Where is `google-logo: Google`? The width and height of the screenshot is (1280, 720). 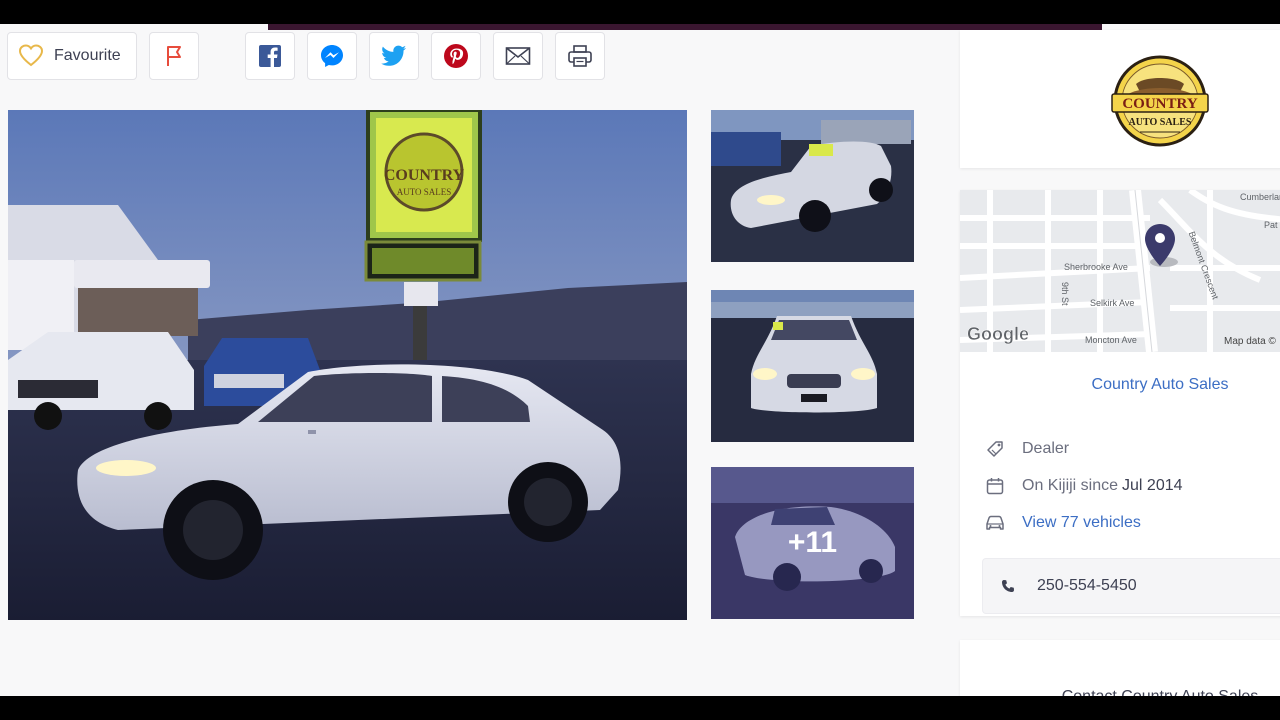 google-logo: Google is located at coordinates (998, 334).